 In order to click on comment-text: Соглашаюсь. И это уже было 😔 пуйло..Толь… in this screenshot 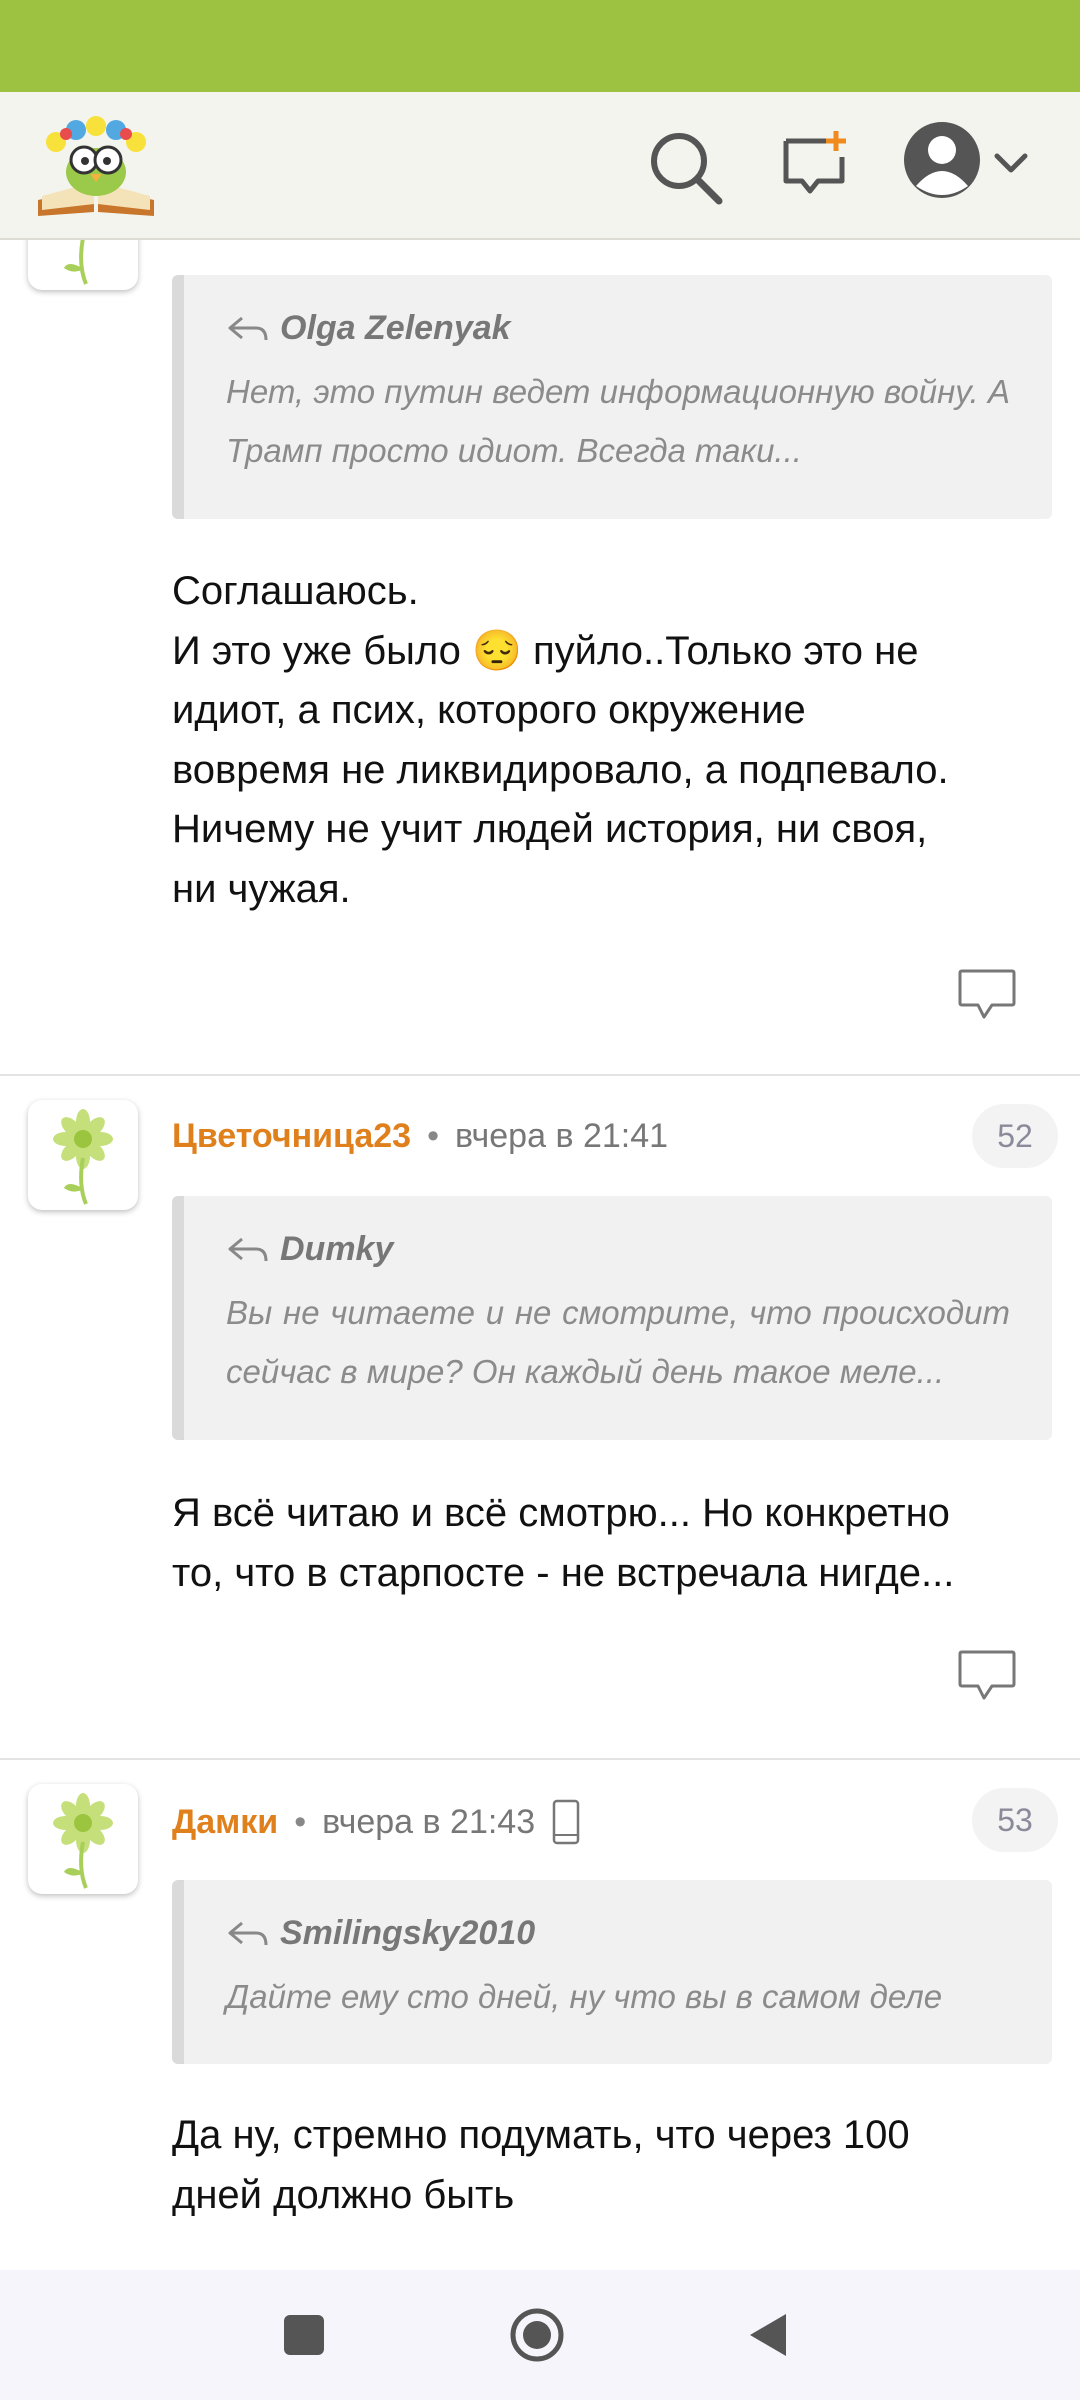, I will do `click(560, 740)`.